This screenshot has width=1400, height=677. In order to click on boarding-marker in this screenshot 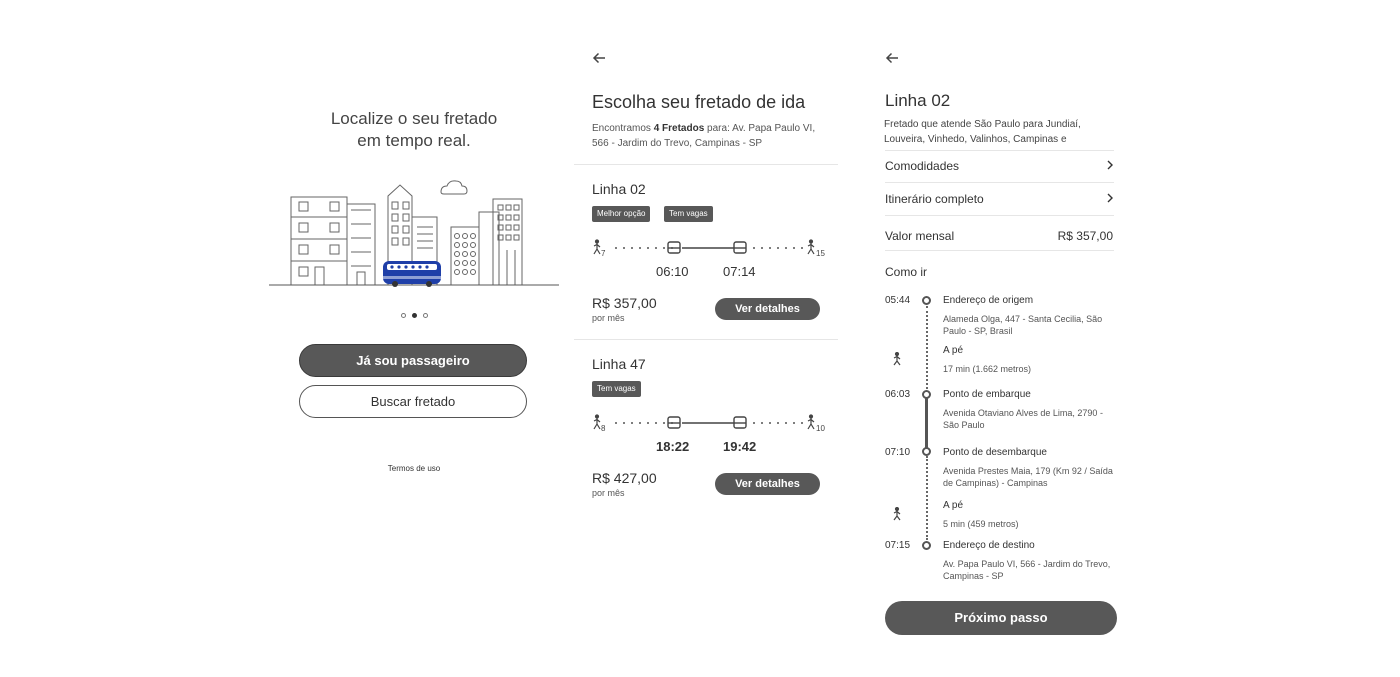, I will do `click(926, 394)`.